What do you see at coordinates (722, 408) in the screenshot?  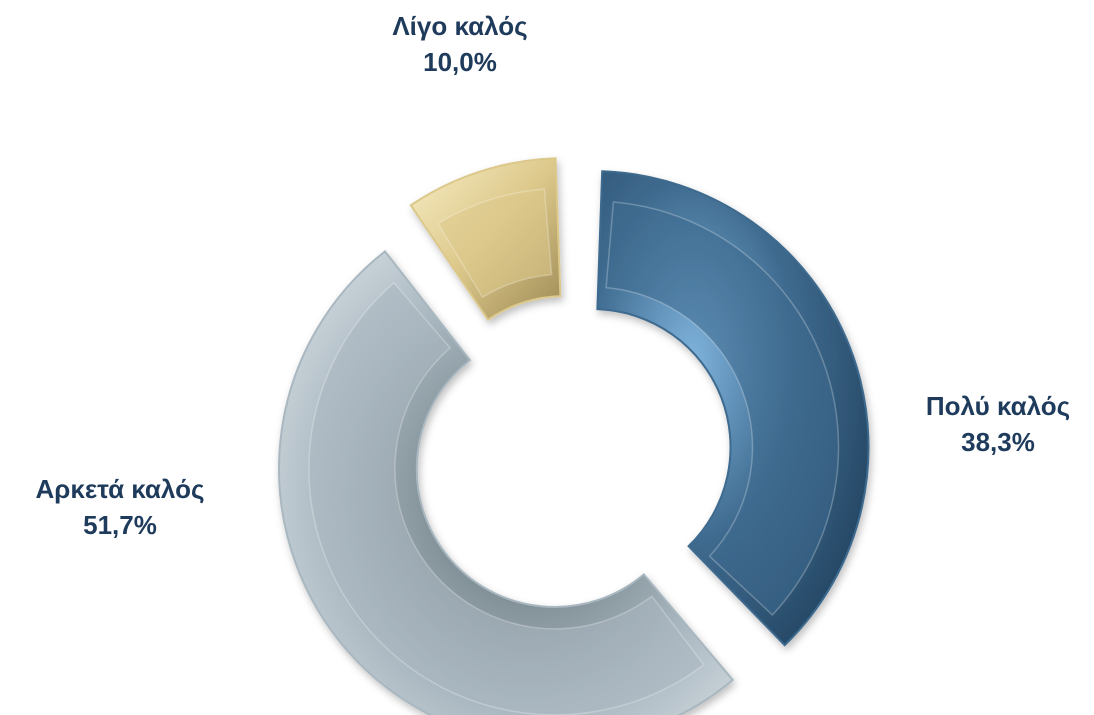 I see `slice-polu-kalos-bevel` at bounding box center [722, 408].